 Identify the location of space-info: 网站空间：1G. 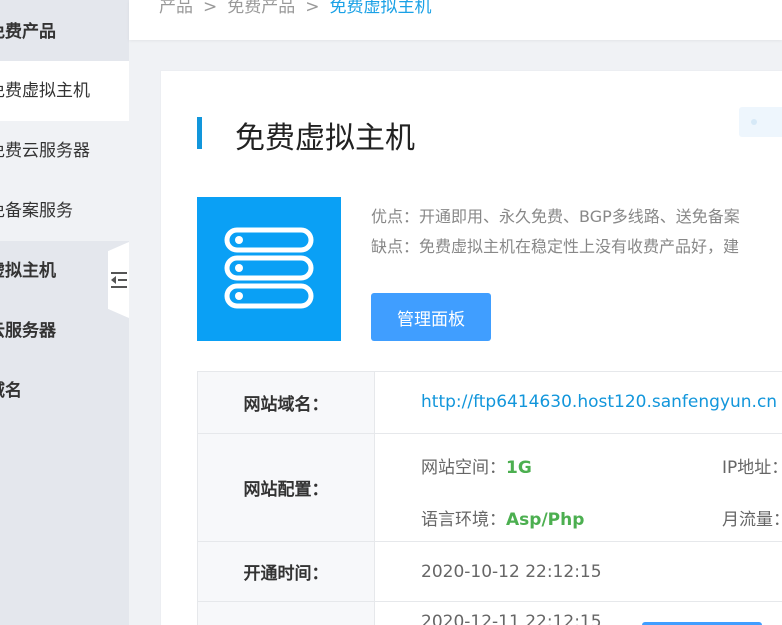
(476, 465).